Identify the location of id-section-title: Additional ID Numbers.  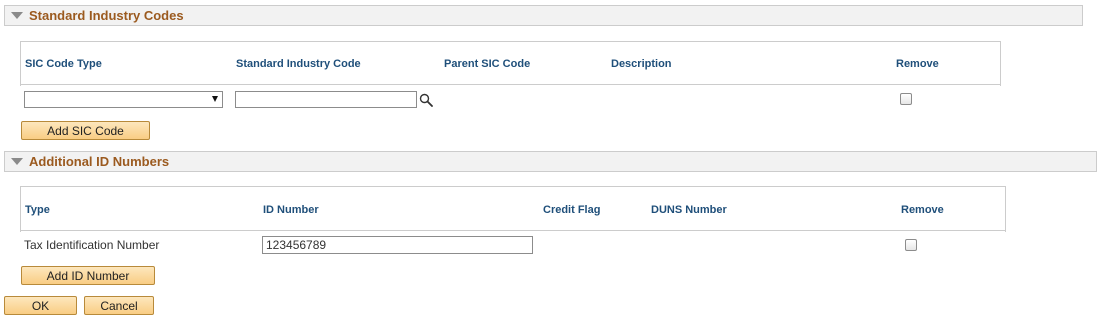
(99, 161).